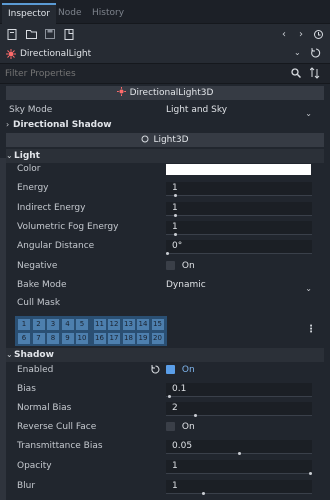 The image size is (330, 500). What do you see at coordinates (165, 12) in the screenshot?
I see `dock-tab-bar: Inspector Node History` at bounding box center [165, 12].